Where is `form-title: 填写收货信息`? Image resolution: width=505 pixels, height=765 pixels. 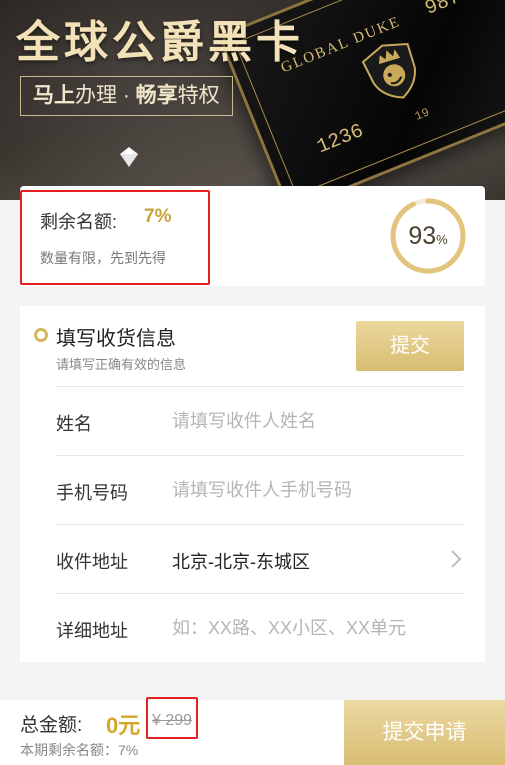 form-title: 填写收货信息 is located at coordinates (116, 339).